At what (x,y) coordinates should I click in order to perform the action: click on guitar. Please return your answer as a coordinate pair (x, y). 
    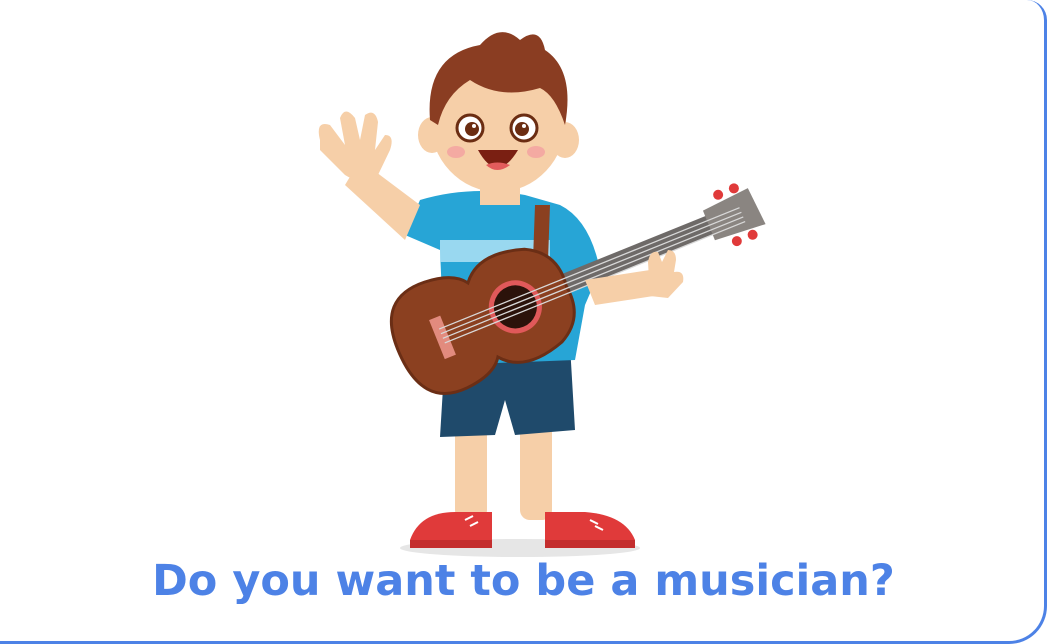
    Looking at the image, I should click on (577, 289).